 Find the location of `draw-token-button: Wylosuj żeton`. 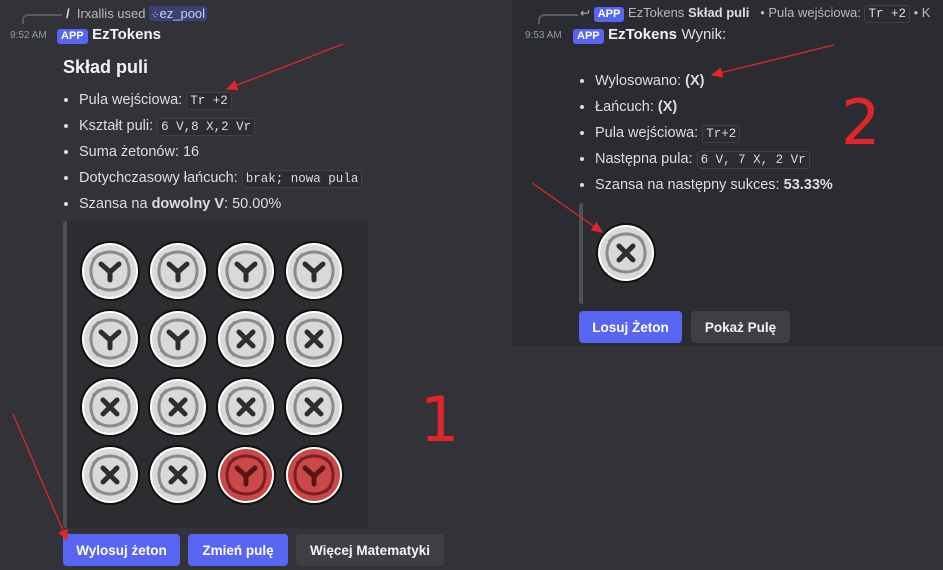

draw-token-button: Wylosuj żeton is located at coordinates (121, 550).